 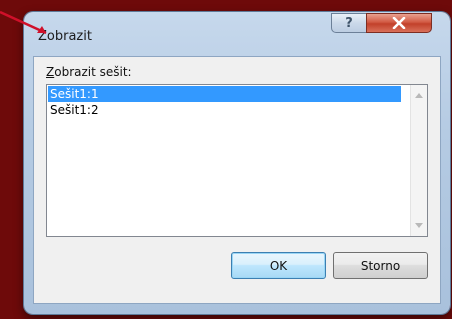 What do you see at coordinates (278, 265) in the screenshot?
I see `ok-button: OK` at bounding box center [278, 265].